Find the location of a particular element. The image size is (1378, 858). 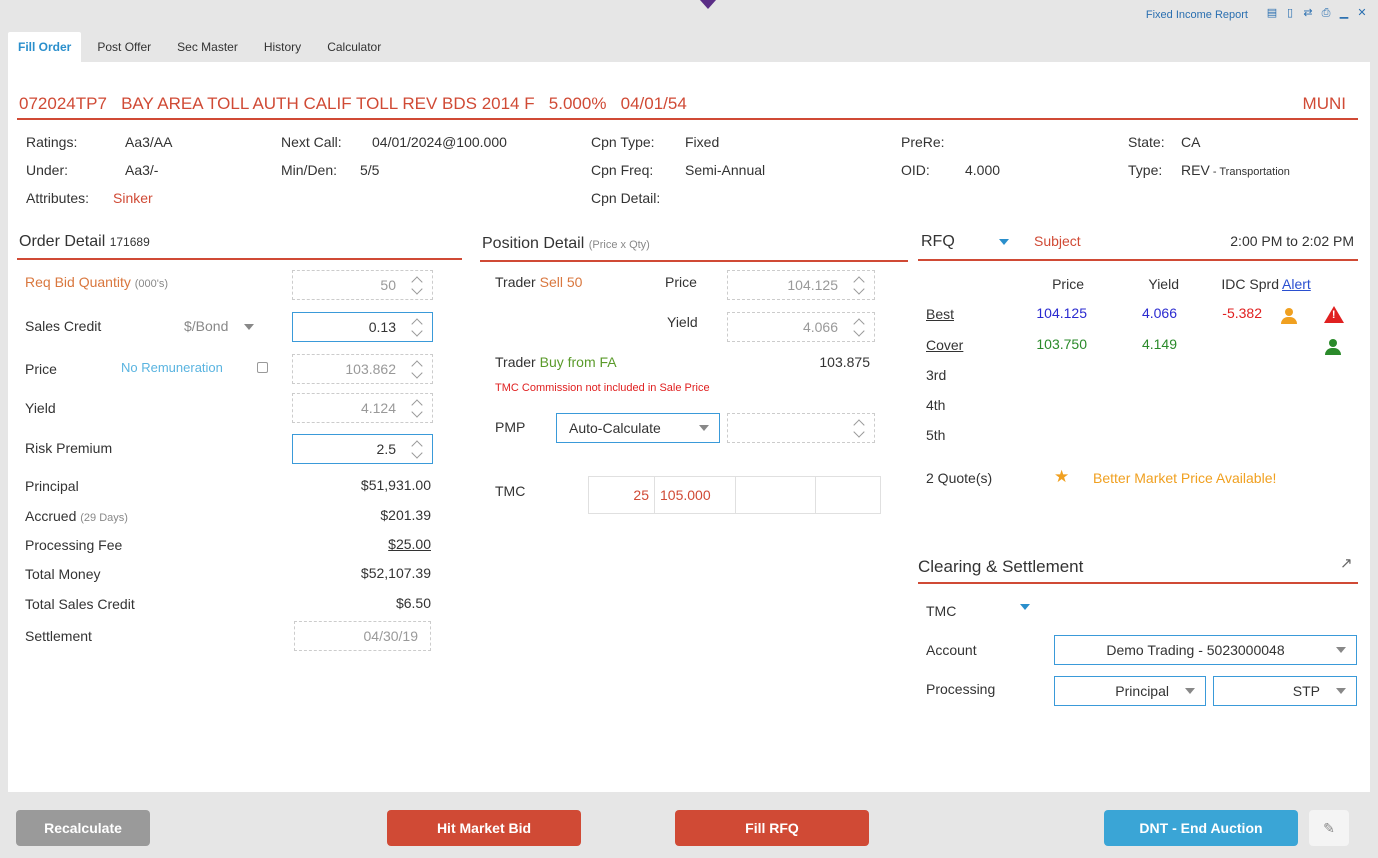

position-price-spinner is located at coordinates (860, 285).